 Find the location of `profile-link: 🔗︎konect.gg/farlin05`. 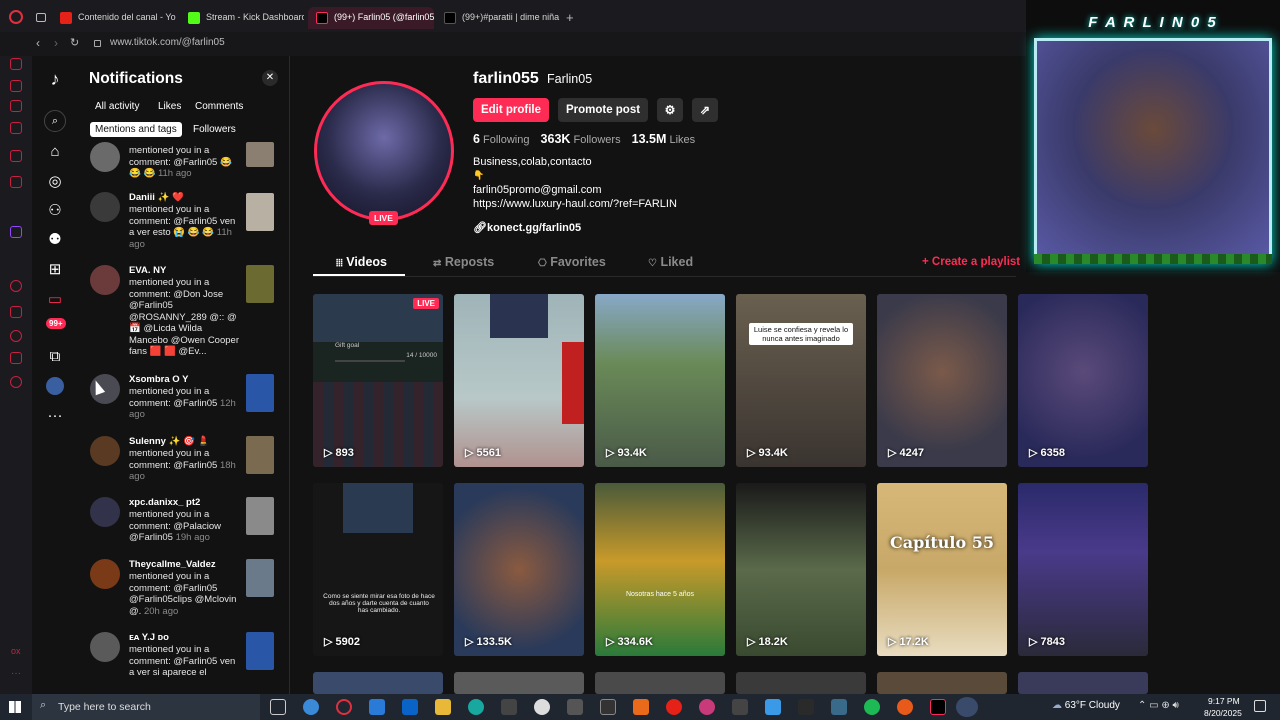

profile-link: 🔗︎konect.gg/farlin05 is located at coordinates (527, 227).